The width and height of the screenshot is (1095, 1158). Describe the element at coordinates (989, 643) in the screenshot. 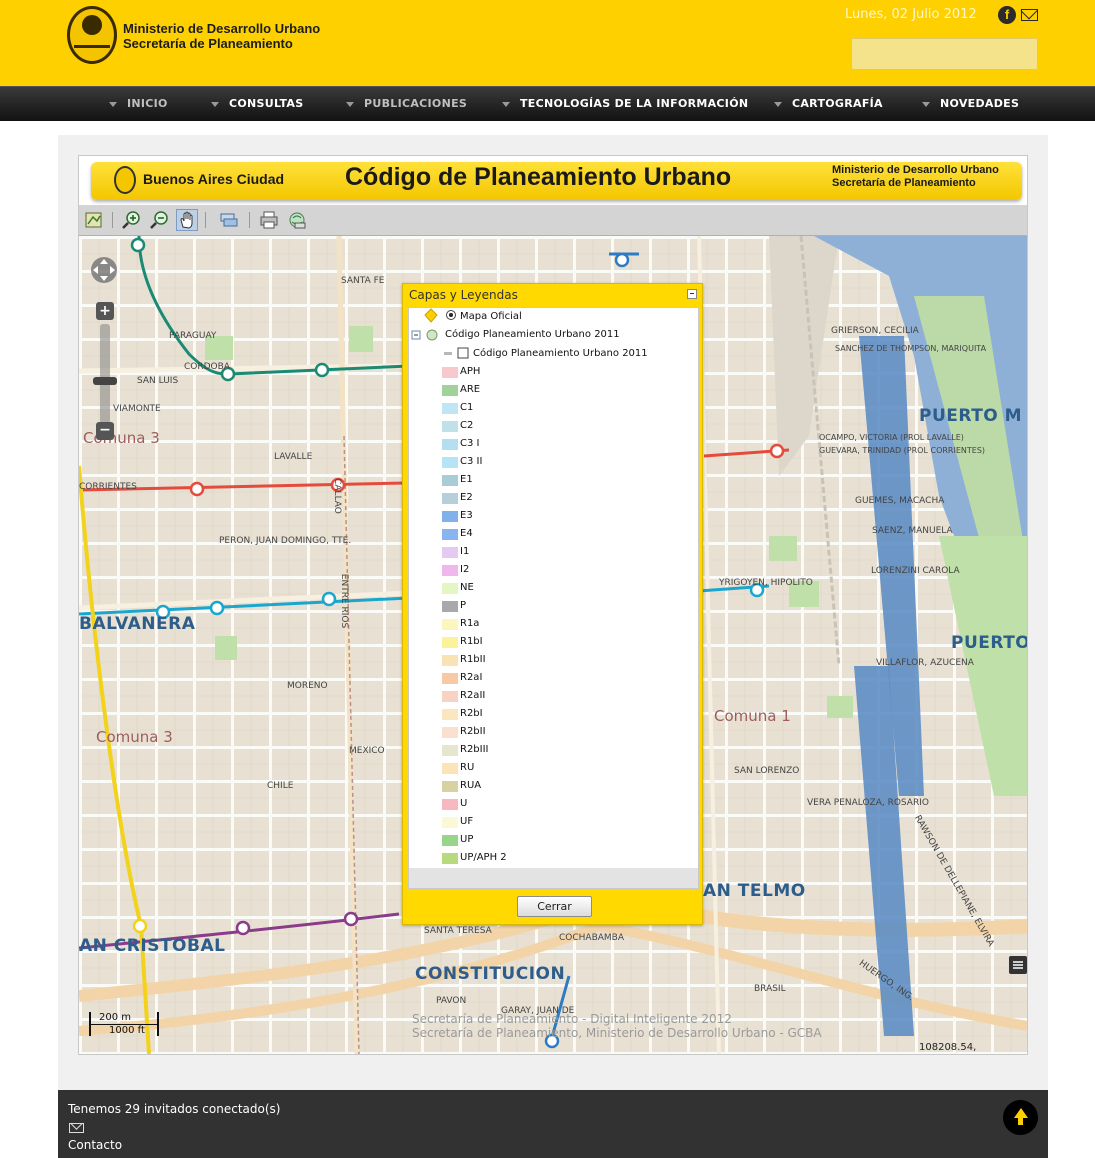

I see `barrio-label: PUERTO` at that location.